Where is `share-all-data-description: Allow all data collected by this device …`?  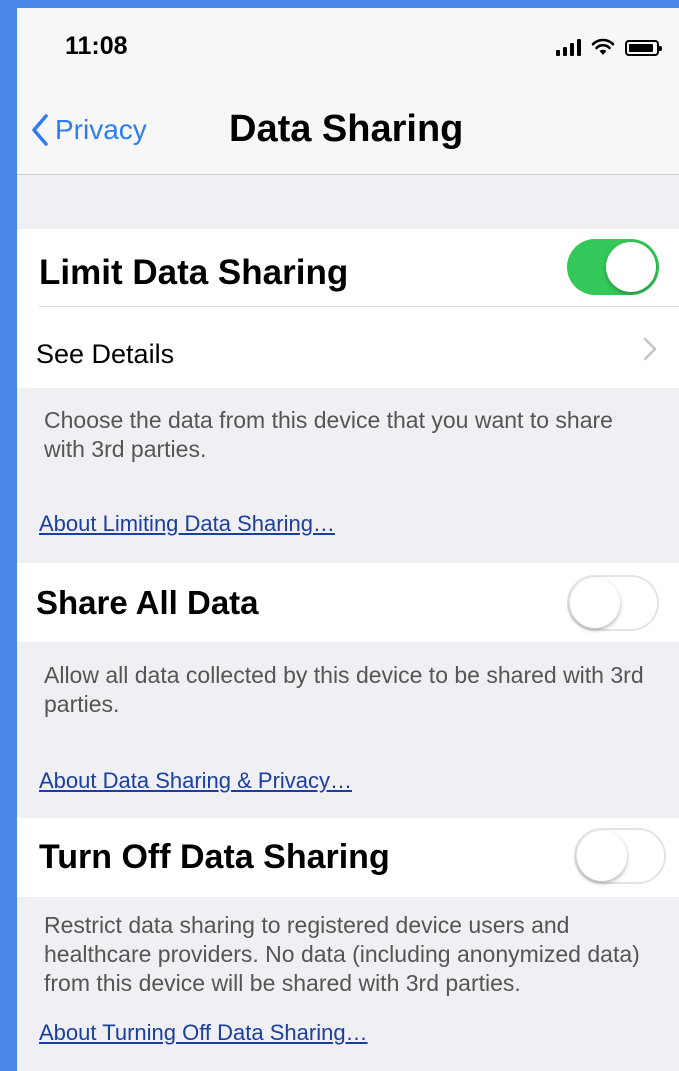 share-all-data-description: Allow all data collected by this device … is located at coordinates (344, 689).